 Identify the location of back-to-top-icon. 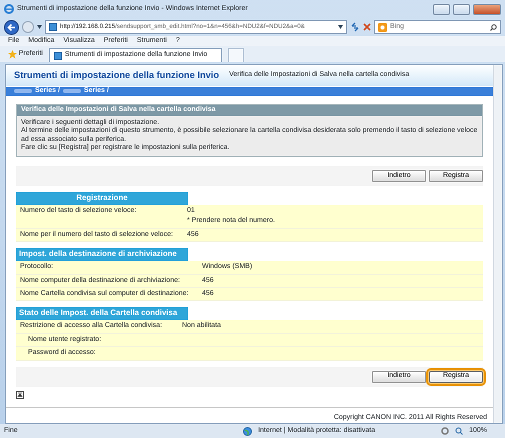
(20, 394).